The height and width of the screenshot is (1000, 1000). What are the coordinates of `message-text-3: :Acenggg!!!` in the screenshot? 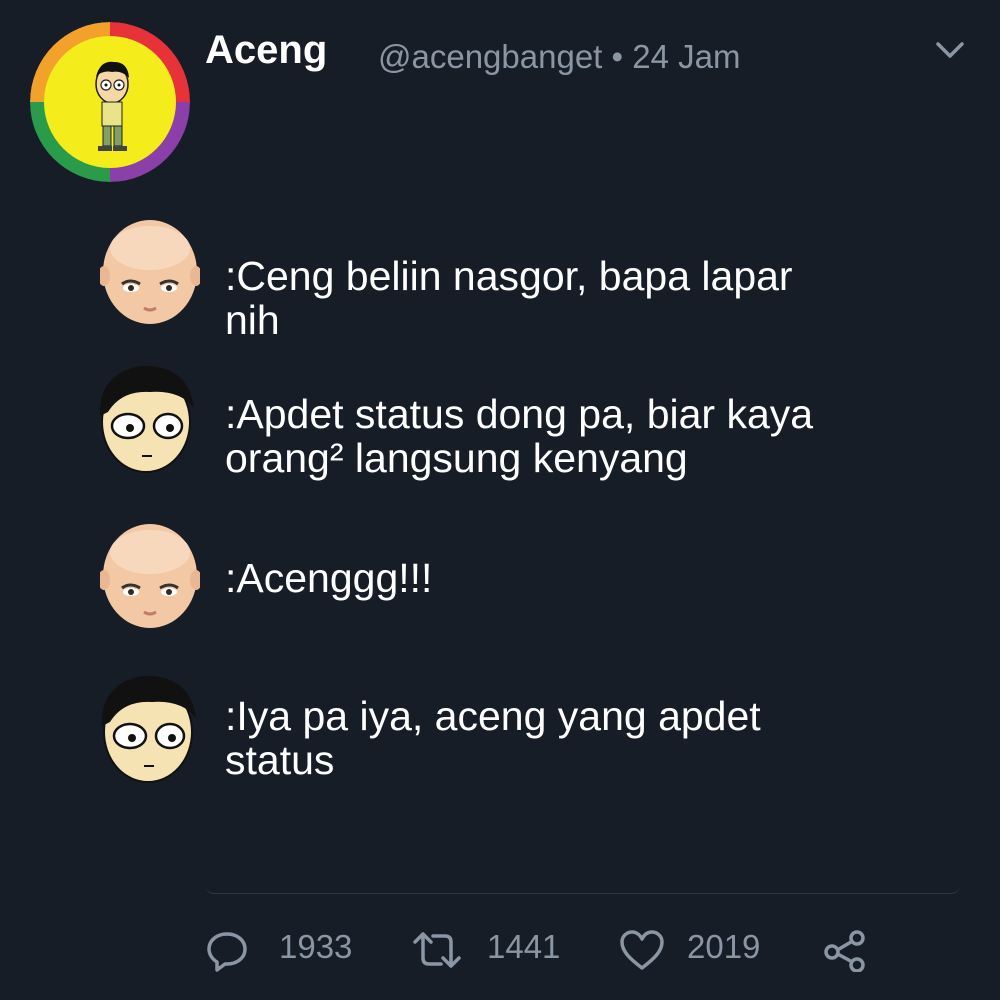 It's located at (329, 578).